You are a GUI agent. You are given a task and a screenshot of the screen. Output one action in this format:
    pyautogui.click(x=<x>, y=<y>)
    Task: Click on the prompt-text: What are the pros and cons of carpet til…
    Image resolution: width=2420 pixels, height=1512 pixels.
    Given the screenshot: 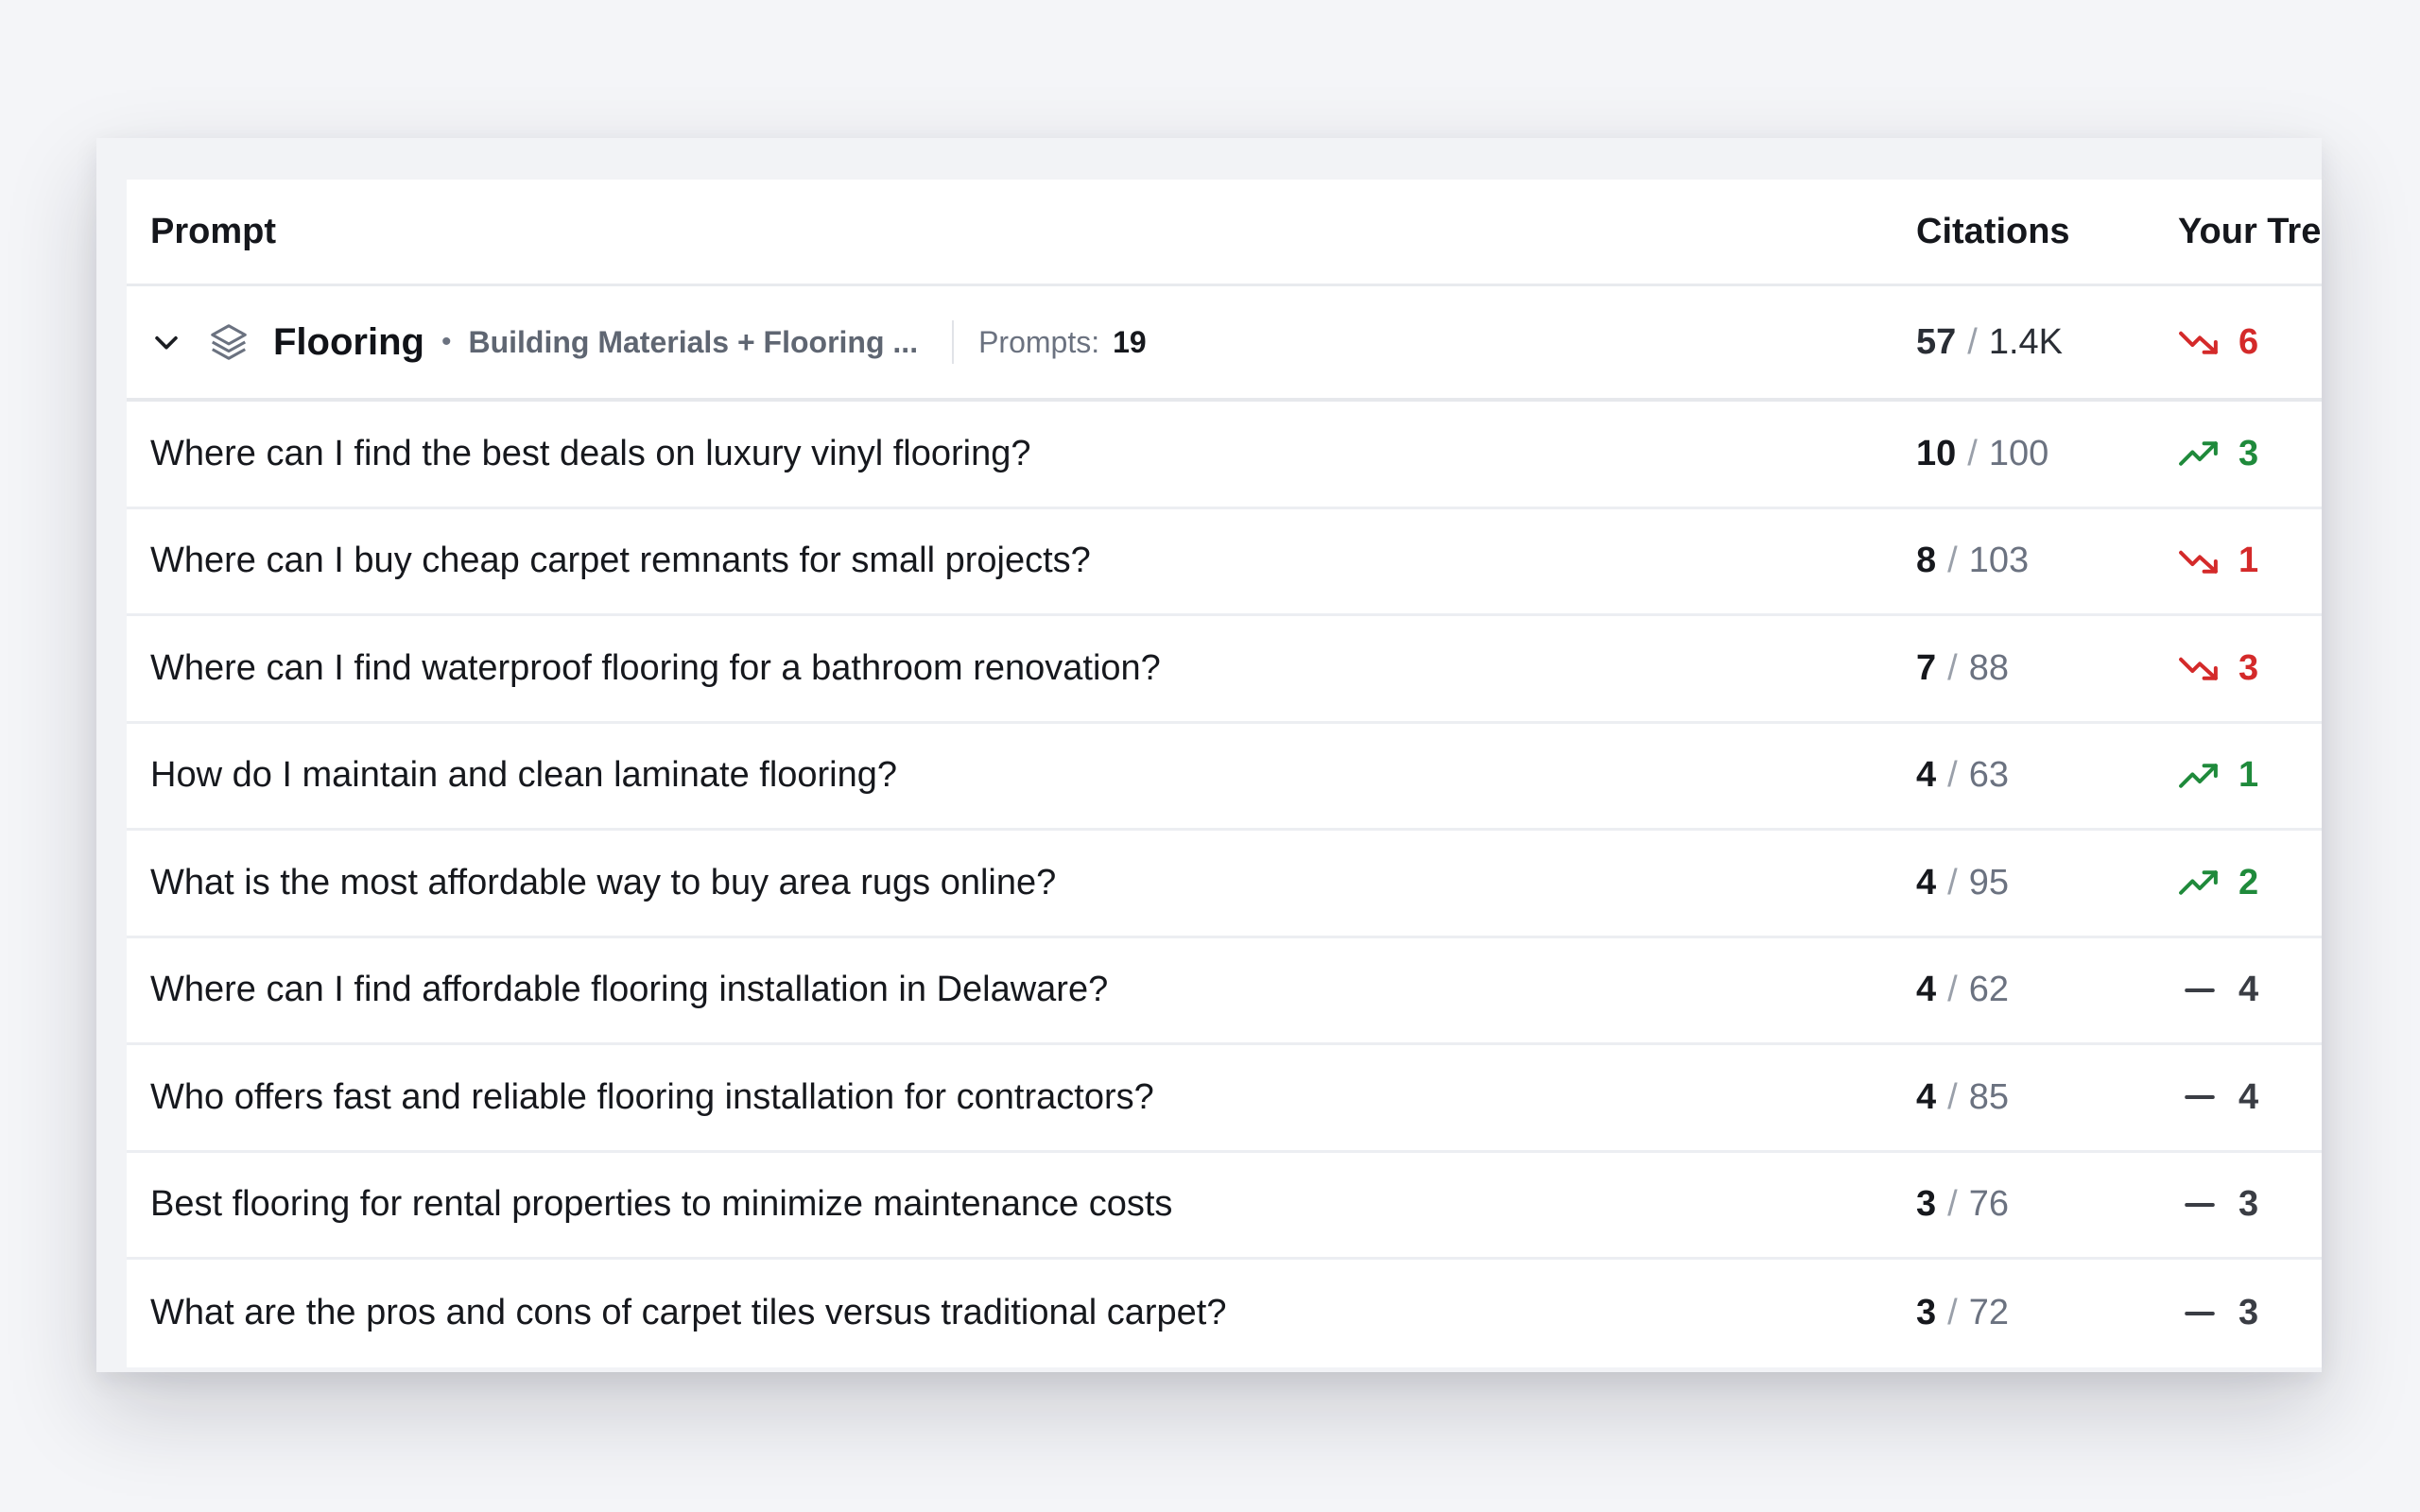 What is the action you would take?
    pyautogui.click(x=689, y=1313)
    